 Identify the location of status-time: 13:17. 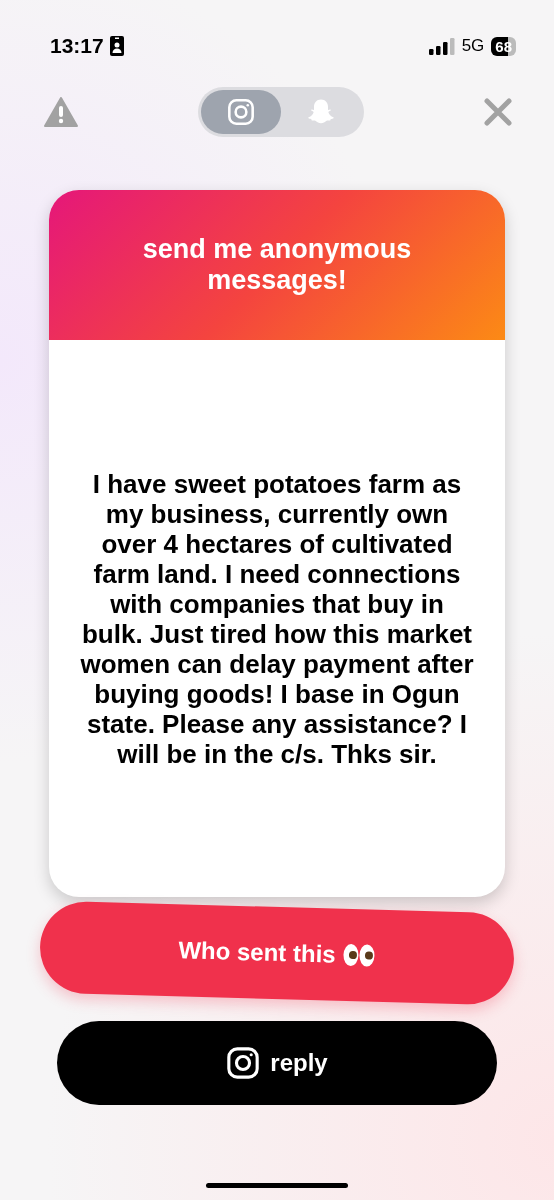
(77, 46).